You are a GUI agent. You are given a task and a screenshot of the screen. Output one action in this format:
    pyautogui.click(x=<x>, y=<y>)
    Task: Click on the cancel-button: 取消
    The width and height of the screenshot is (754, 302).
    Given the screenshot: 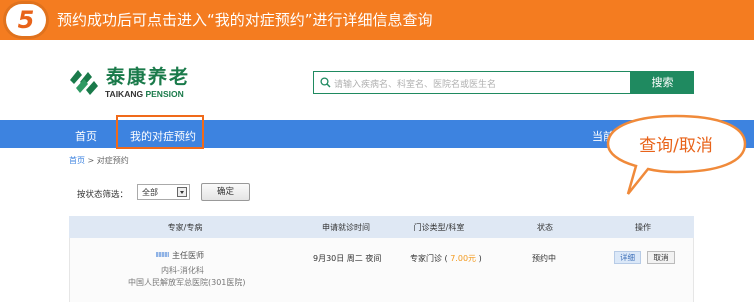 What is the action you would take?
    pyautogui.click(x=661, y=257)
    